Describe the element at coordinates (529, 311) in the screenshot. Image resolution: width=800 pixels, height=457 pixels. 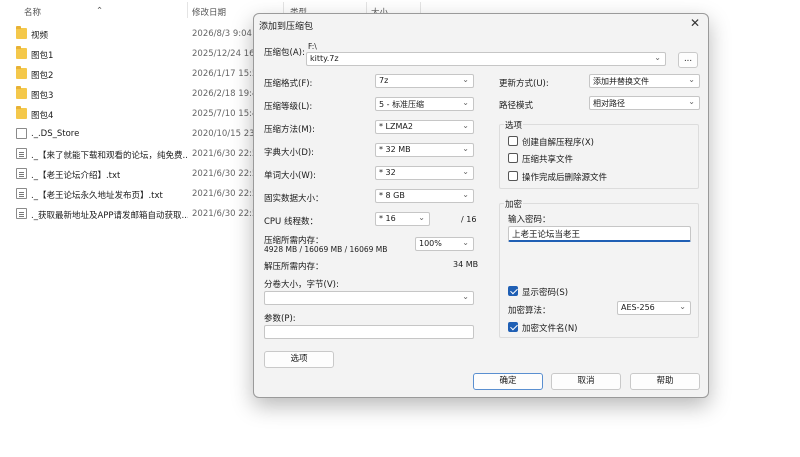
I see `encryption-method-label: 加密算法：` at that location.